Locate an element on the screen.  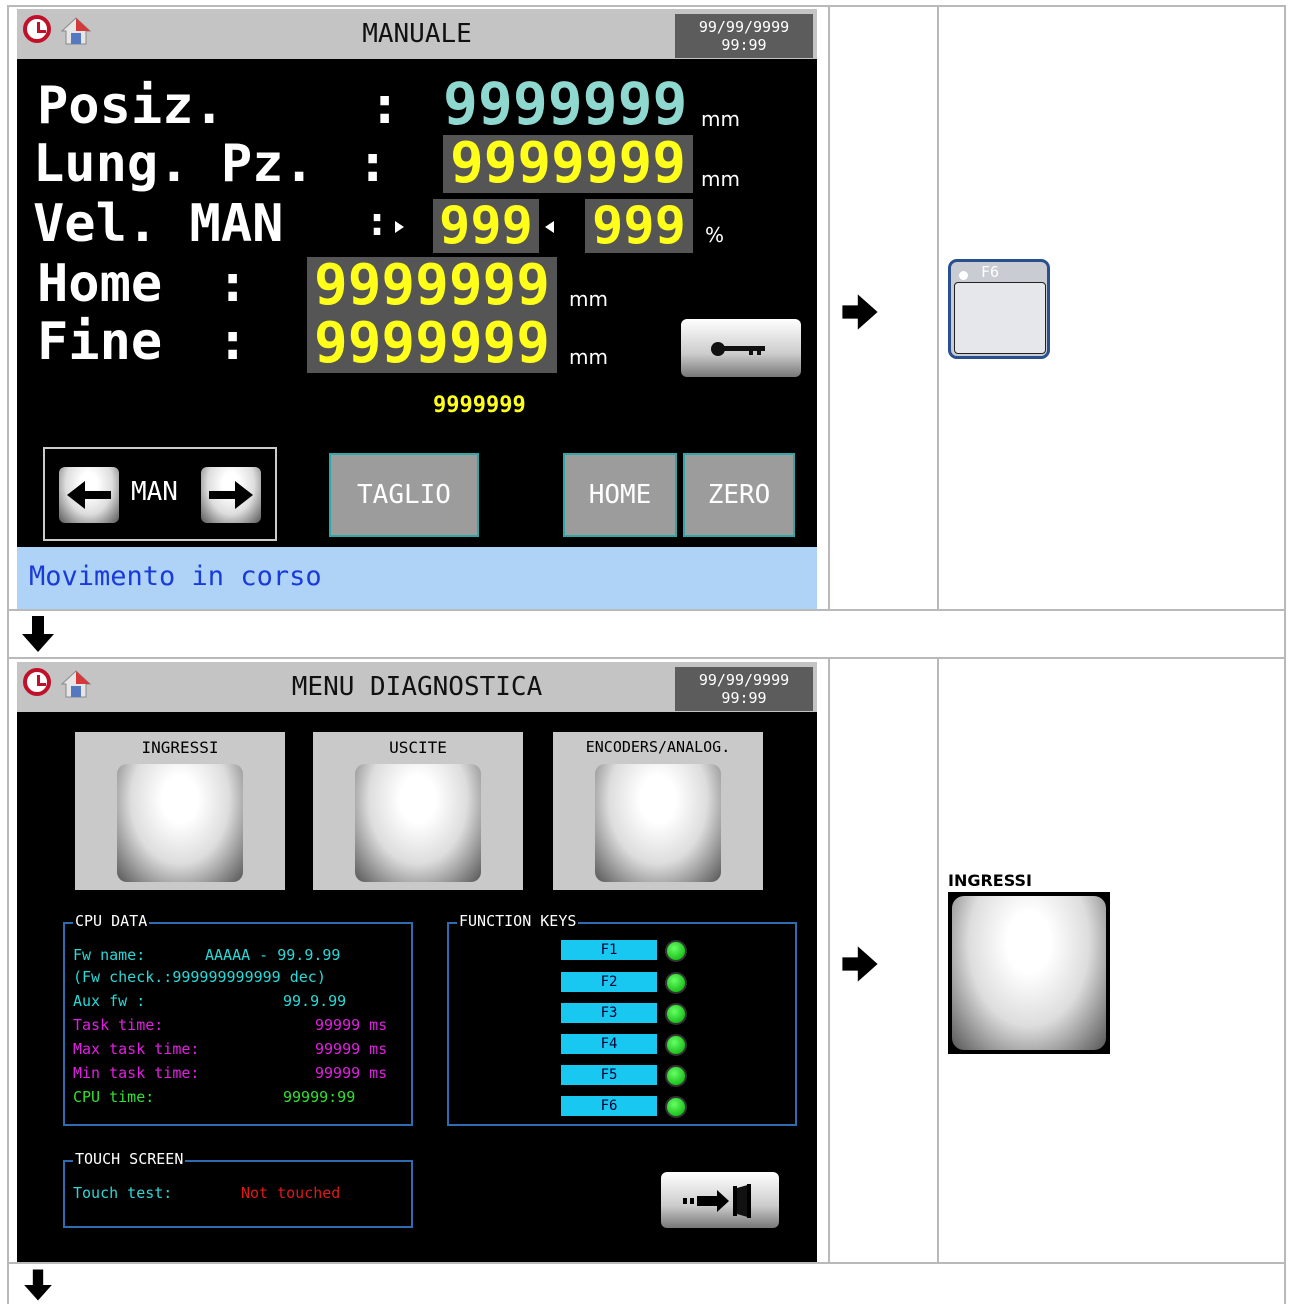
home-value: 9999999 is located at coordinates (432, 286).